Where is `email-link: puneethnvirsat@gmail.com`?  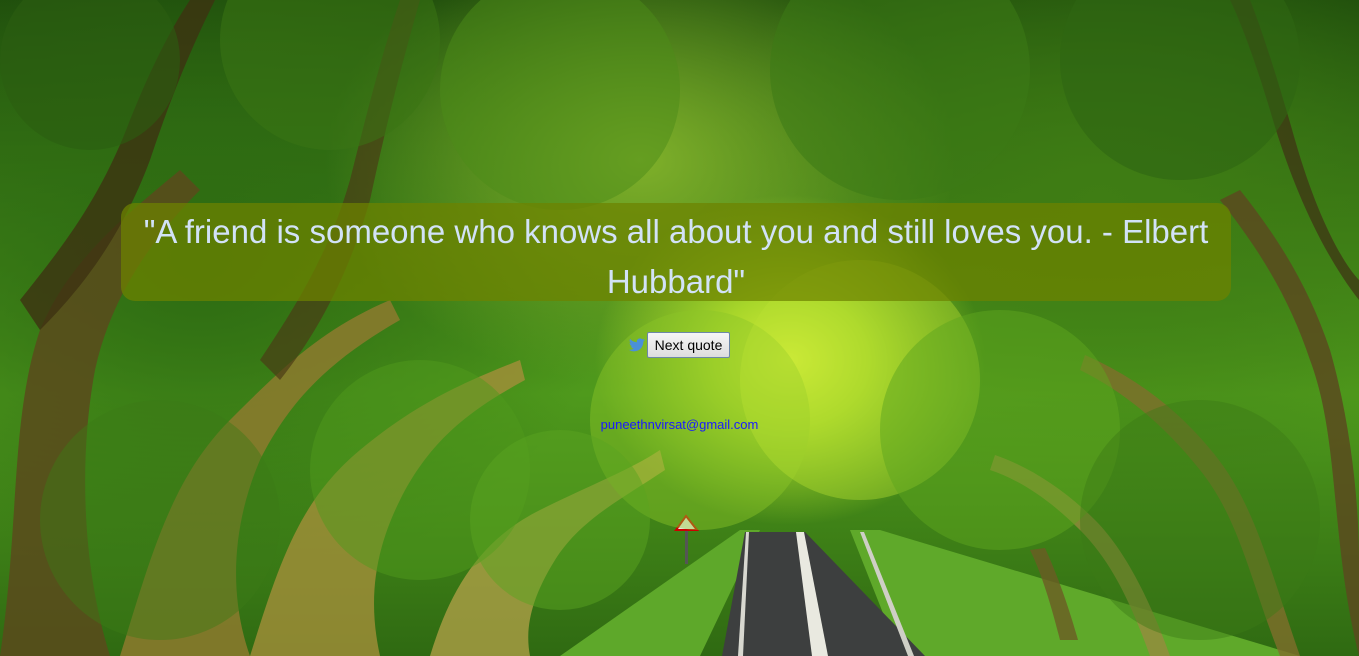 email-link: puneethnvirsat@gmail.com is located at coordinates (679, 424).